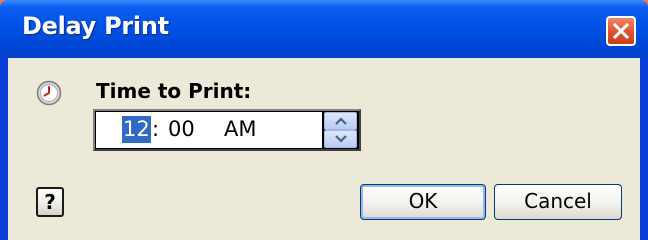 Image resolution: width=648 pixels, height=240 pixels. I want to click on window-title: Delay Print, so click(95, 26).